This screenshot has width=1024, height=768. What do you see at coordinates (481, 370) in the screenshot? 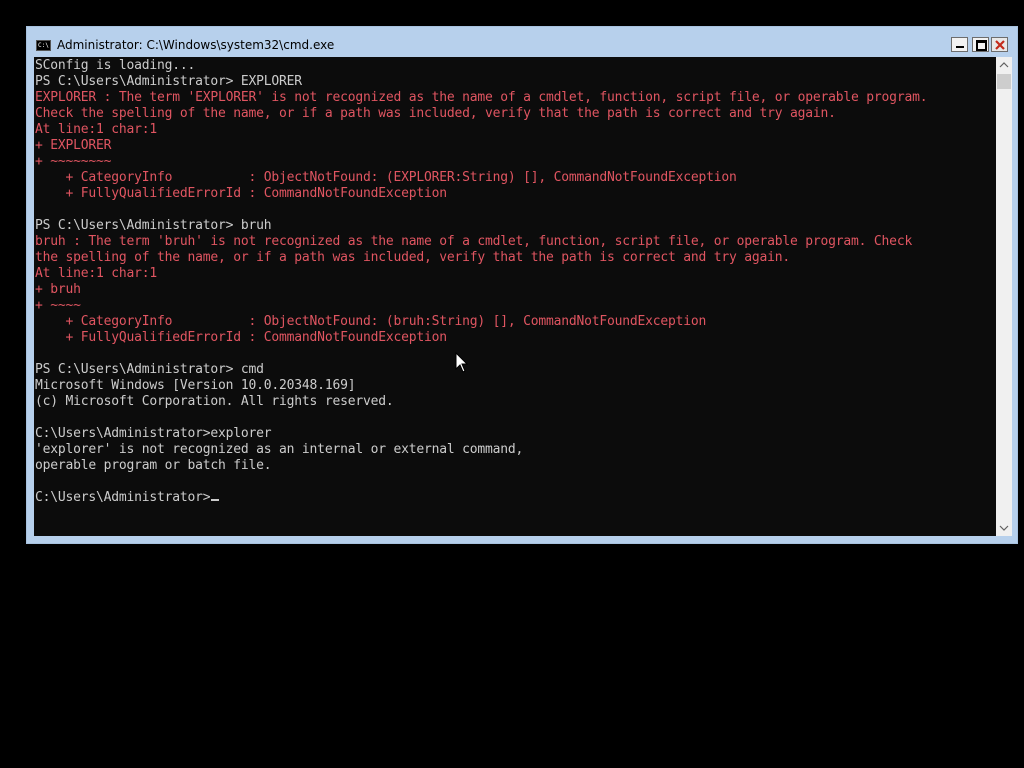
I see `console-line: PS C:\Users\Administrator> cmd` at bounding box center [481, 370].